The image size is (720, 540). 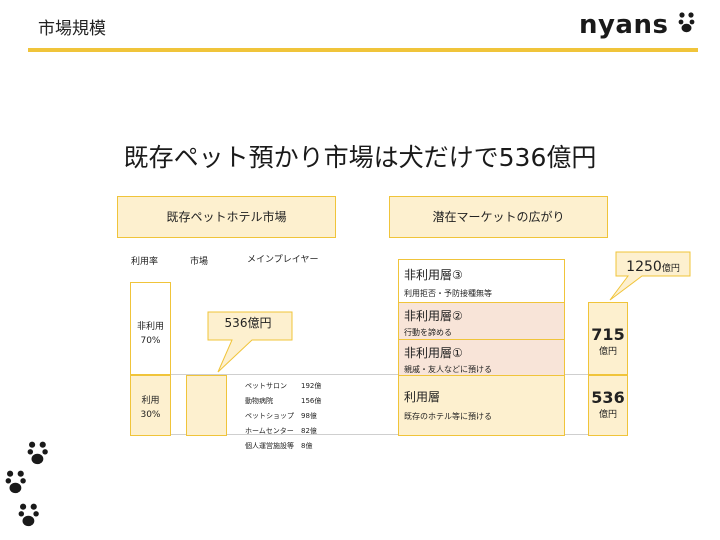 I want to click on player-row: 動物病院 156億, so click(x=283, y=401).